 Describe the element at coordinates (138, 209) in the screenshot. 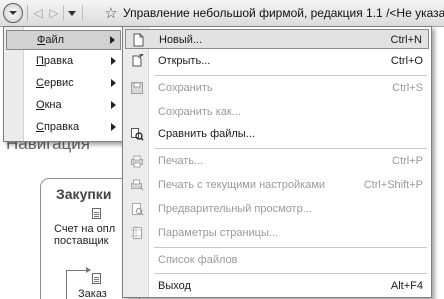

I see `print-preview-icon` at that location.